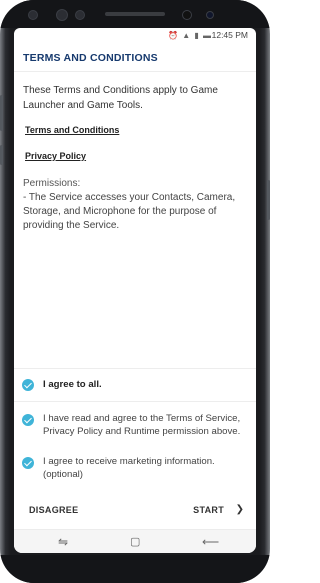 This screenshot has height=583, width=320. I want to click on agree-divider, so click(135, 401).